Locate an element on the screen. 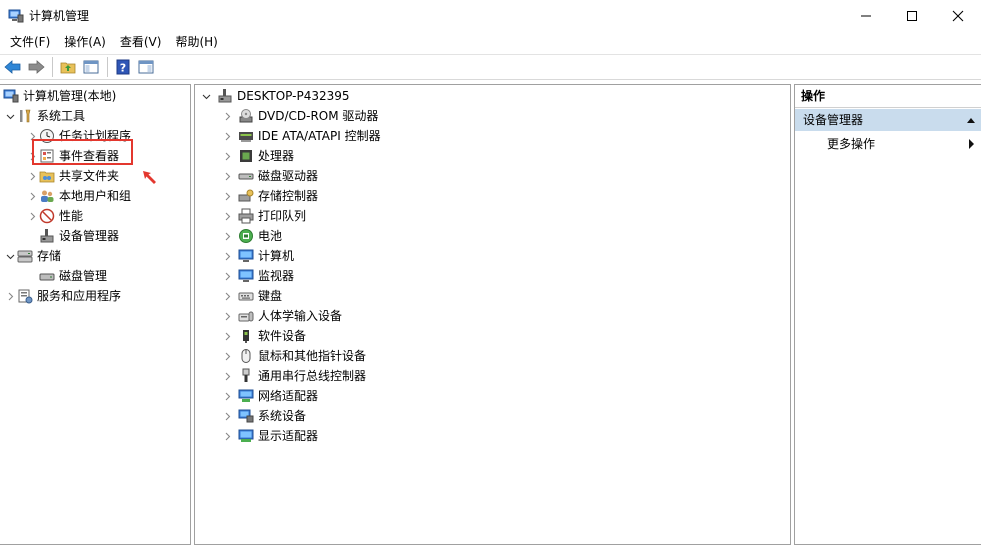 The width and height of the screenshot is (981, 545). back-arrow-icon is located at coordinates (12, 67).